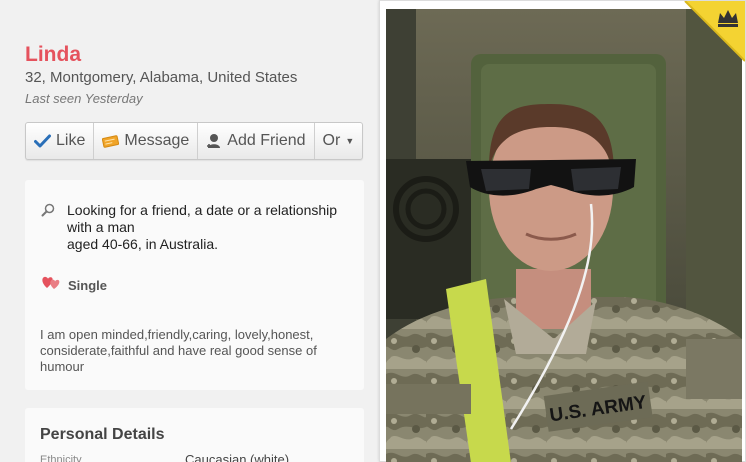  I want to click on checkmark-icon, so click(42, 141).